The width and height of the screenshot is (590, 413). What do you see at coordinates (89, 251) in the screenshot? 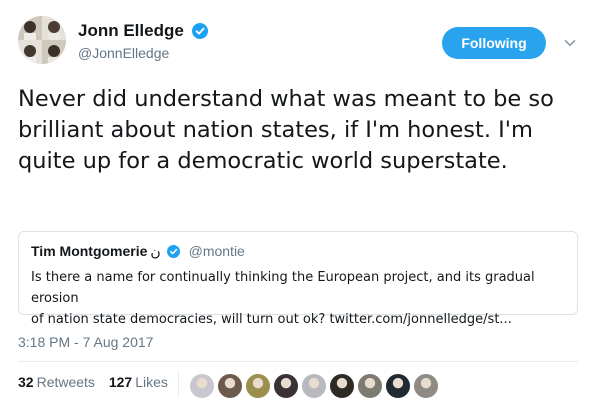
I see `quoted-author-name: Tim Montgomerie` at bounding box center [89, 251].